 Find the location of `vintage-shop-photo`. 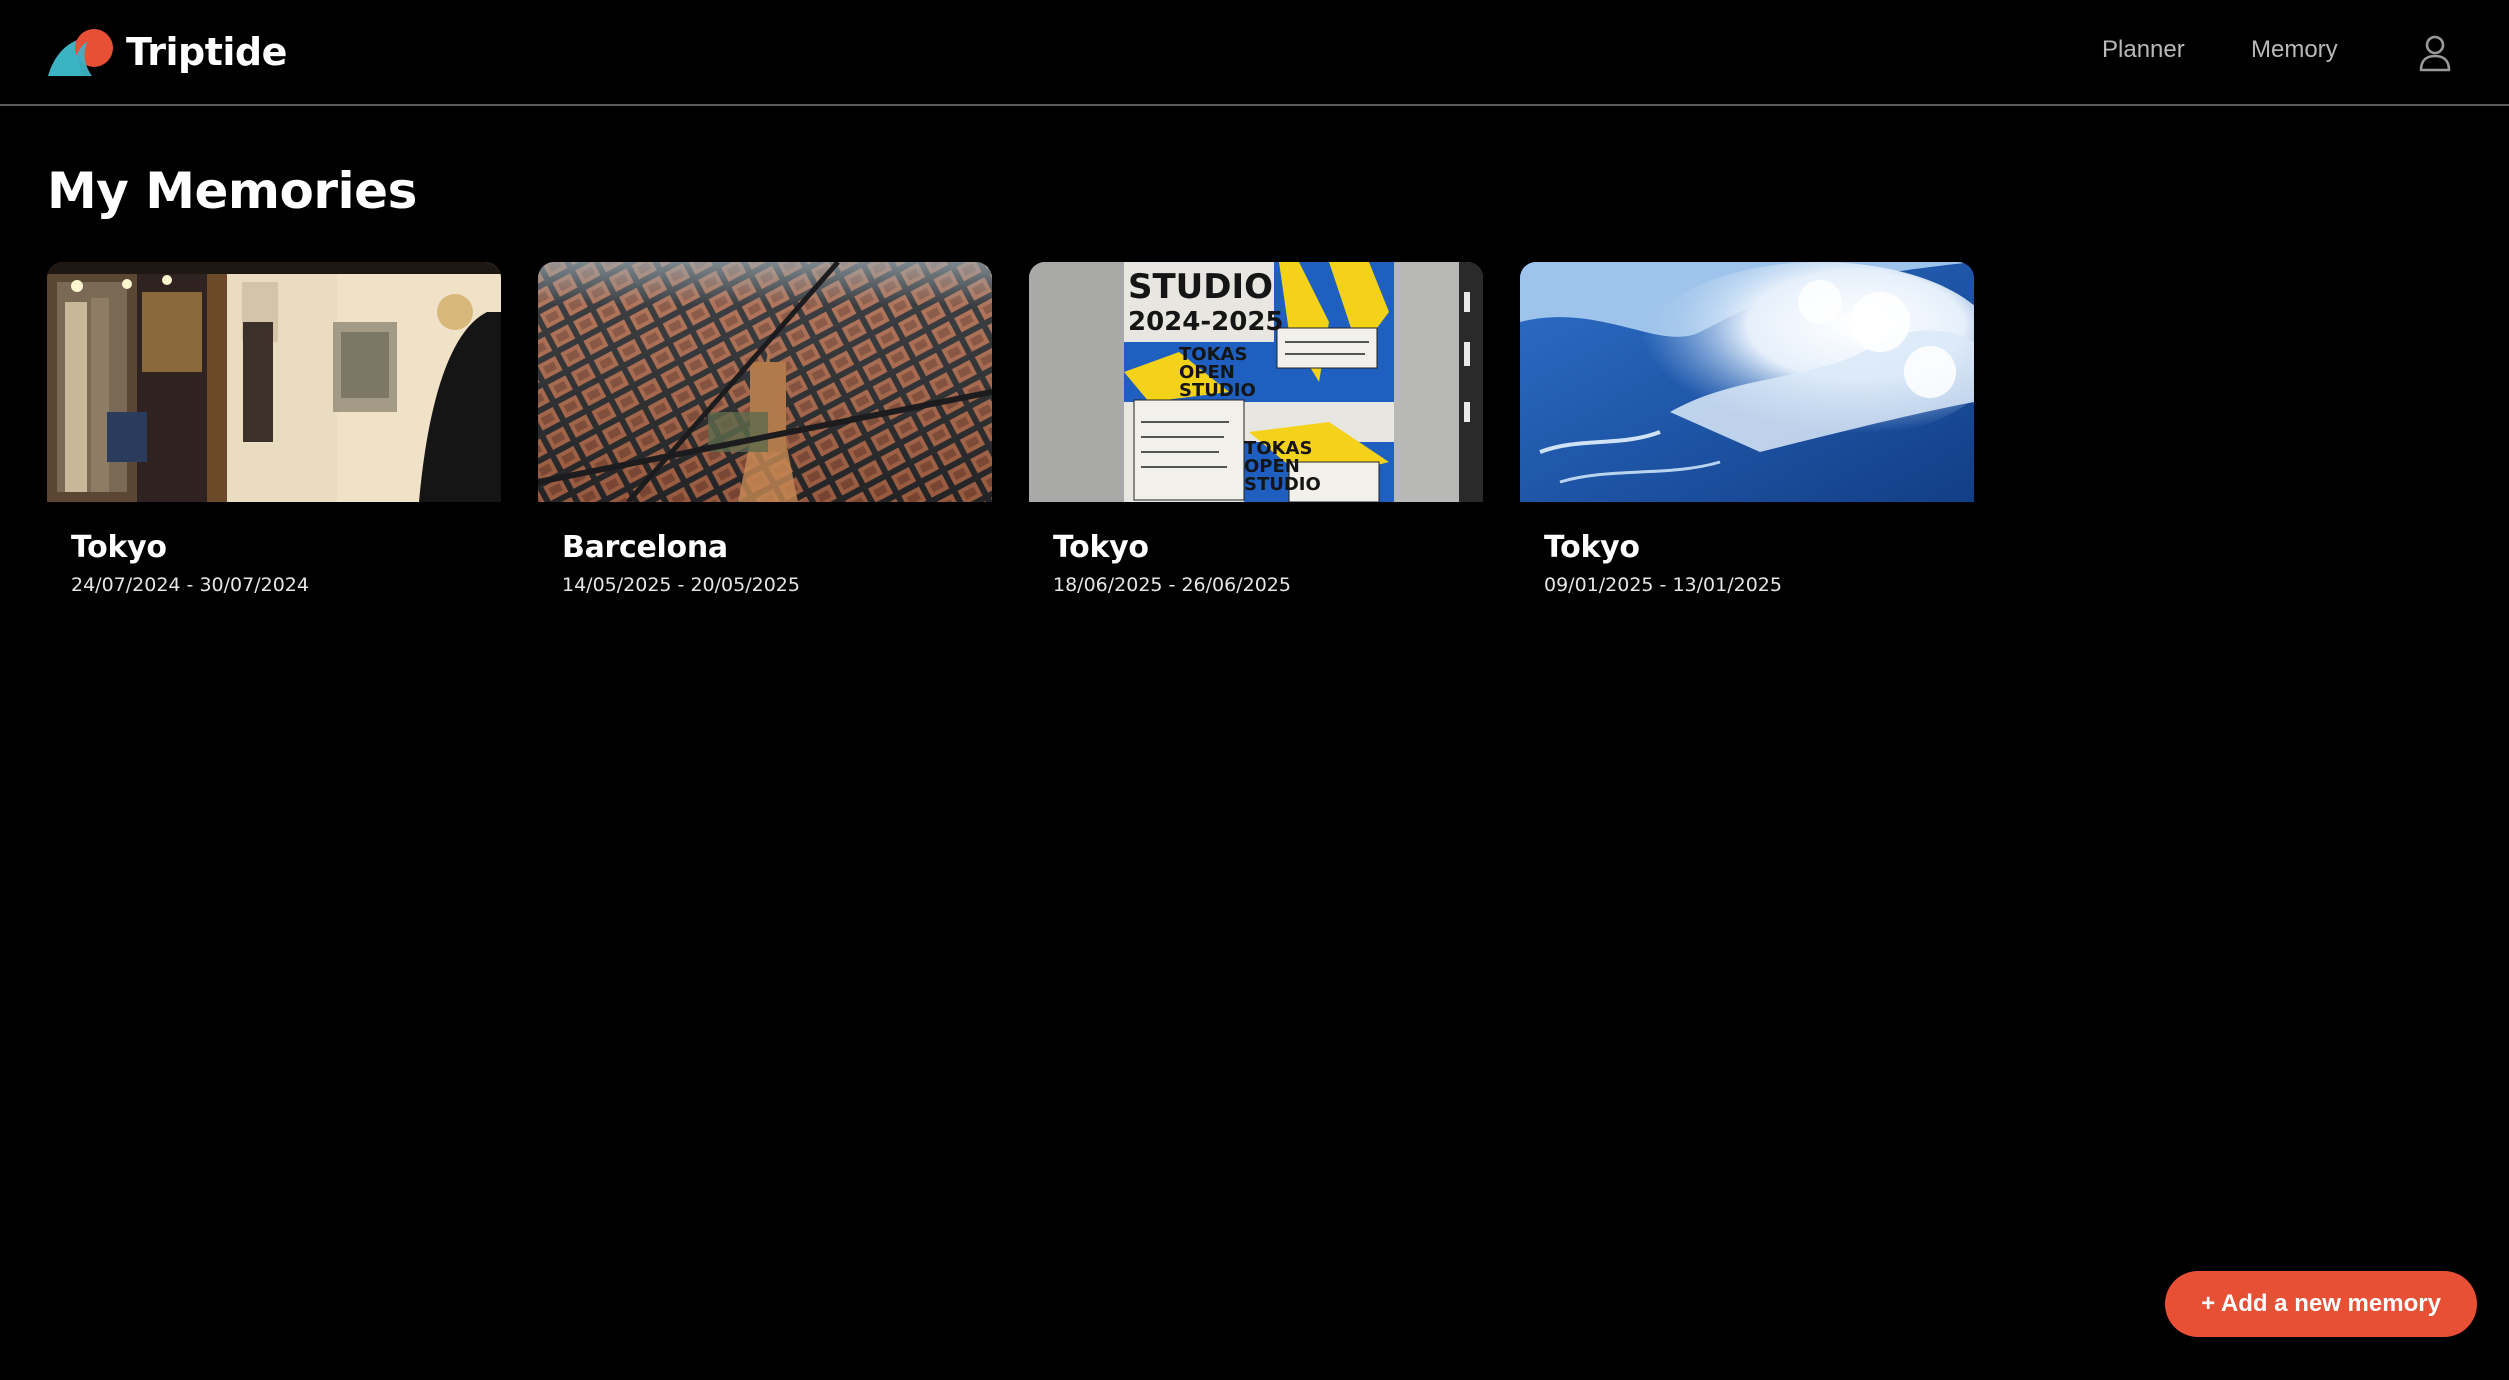

vintage-shop-photo is located at coordinates (274, 382).